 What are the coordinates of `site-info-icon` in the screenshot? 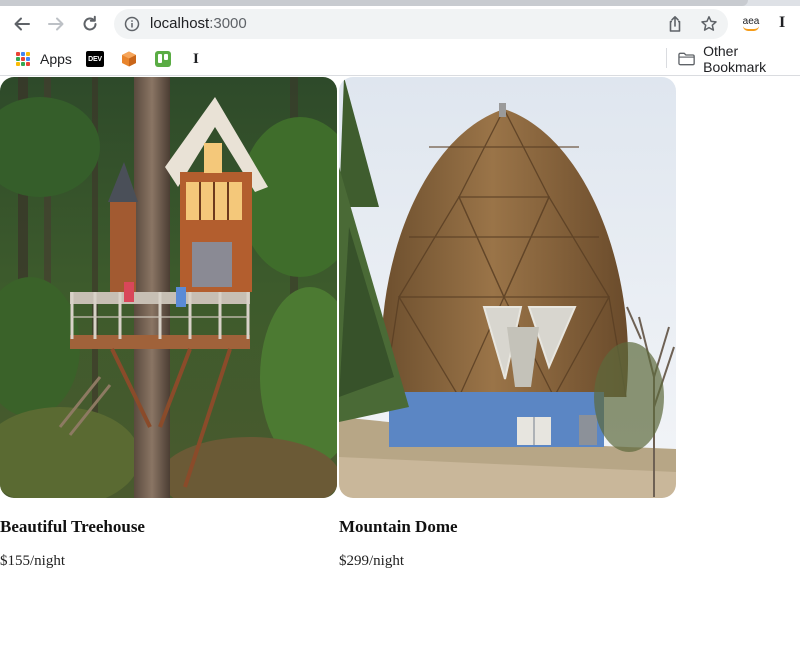 It's located at (132, 24).